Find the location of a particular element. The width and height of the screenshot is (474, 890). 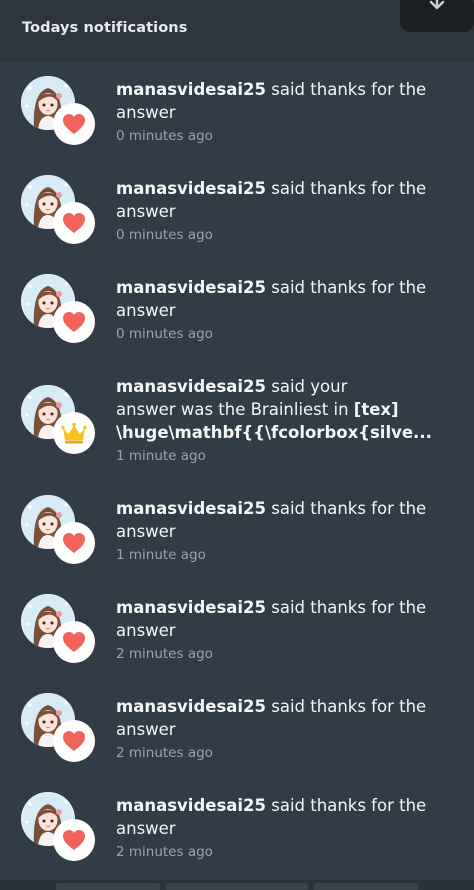

notifications-header: Todays notifications is located at coordinates (237, 31).